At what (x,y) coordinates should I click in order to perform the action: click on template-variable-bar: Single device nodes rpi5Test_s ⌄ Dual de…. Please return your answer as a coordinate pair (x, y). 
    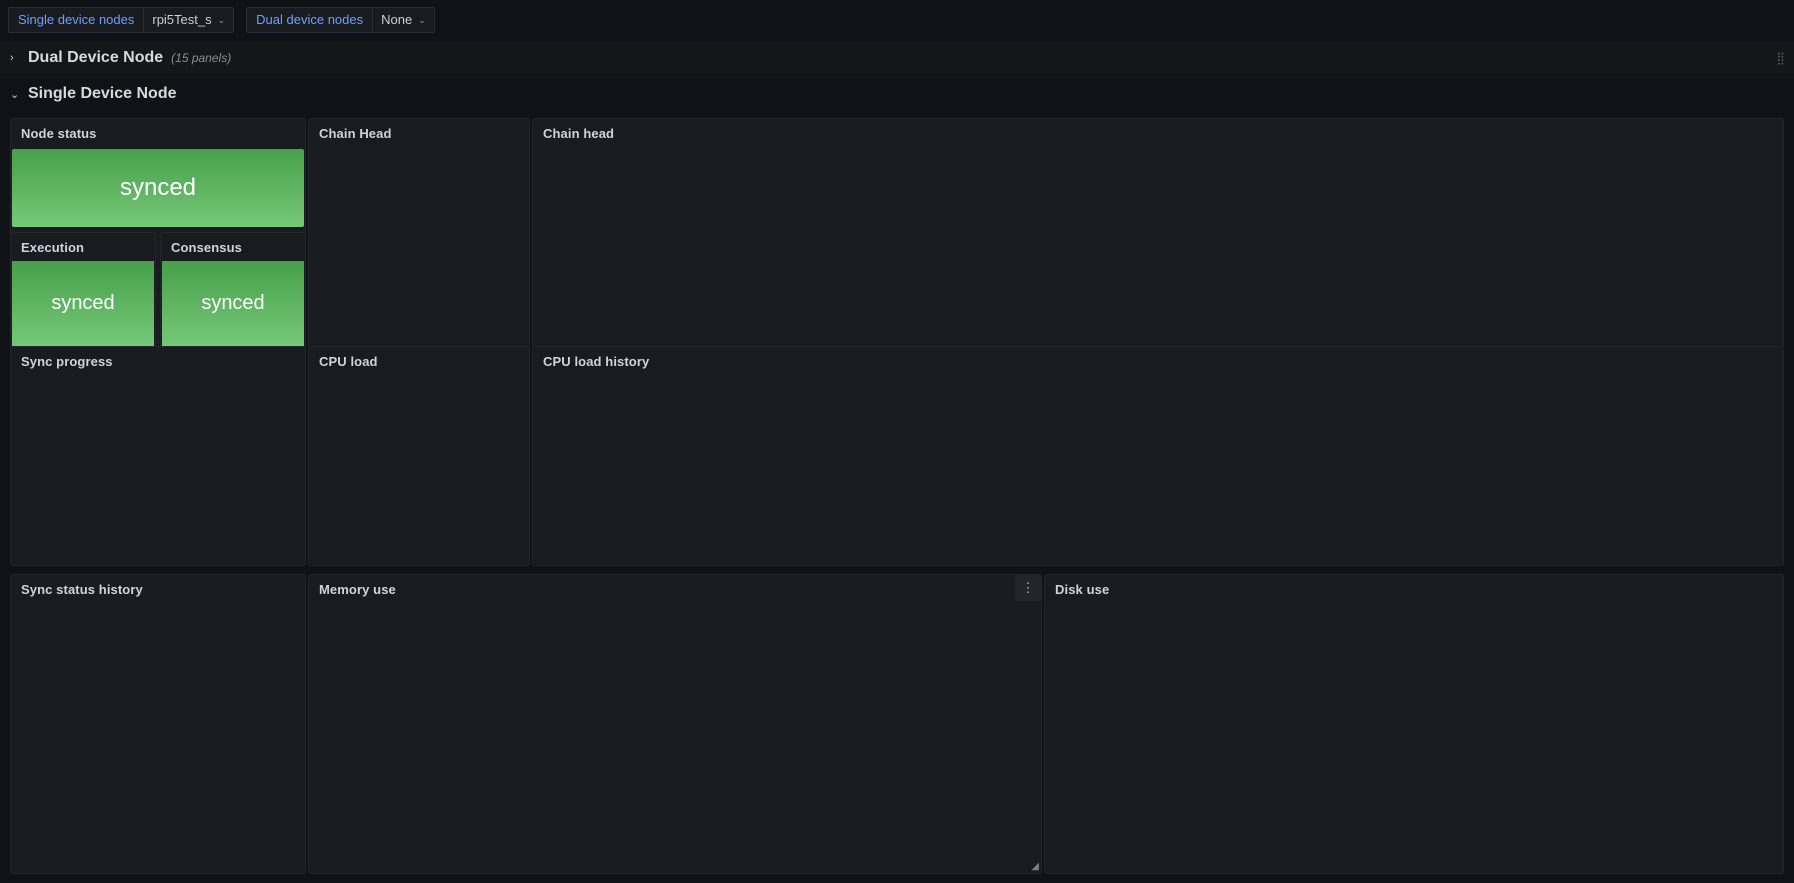
    Looking at the image, I should click on (897, 20).